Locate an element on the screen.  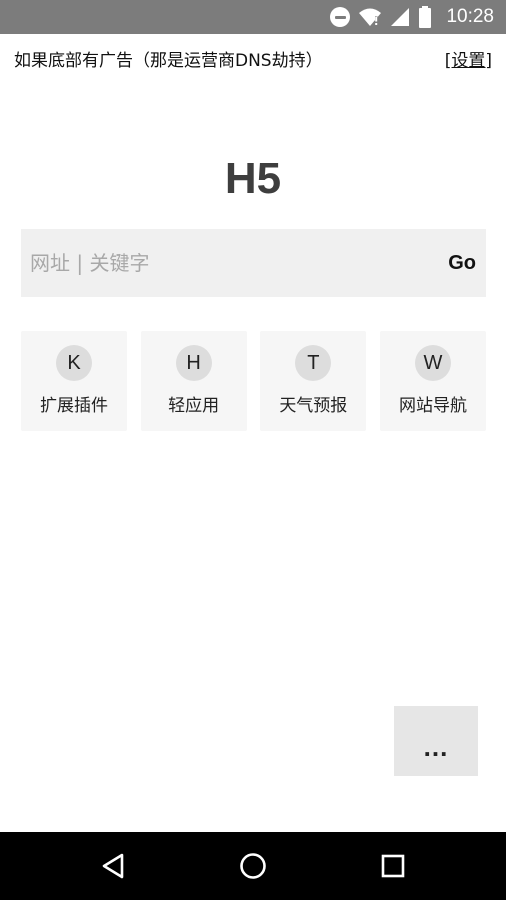
recents-button is located at coordinates (393, 866).